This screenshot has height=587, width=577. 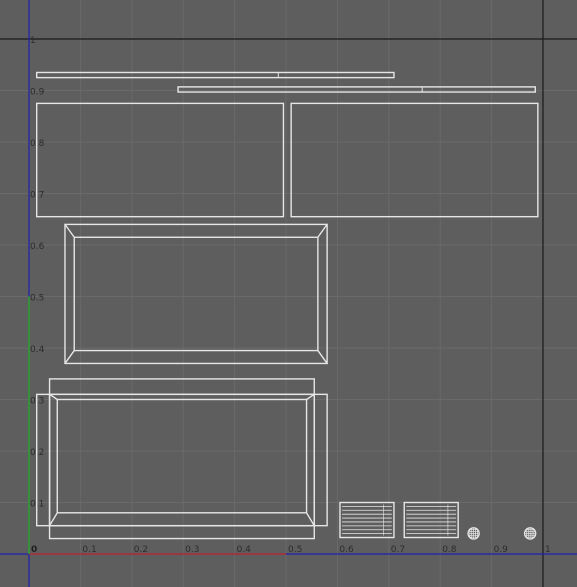 I want to click on uv-box-inner-face, so click(x=182, y=456).